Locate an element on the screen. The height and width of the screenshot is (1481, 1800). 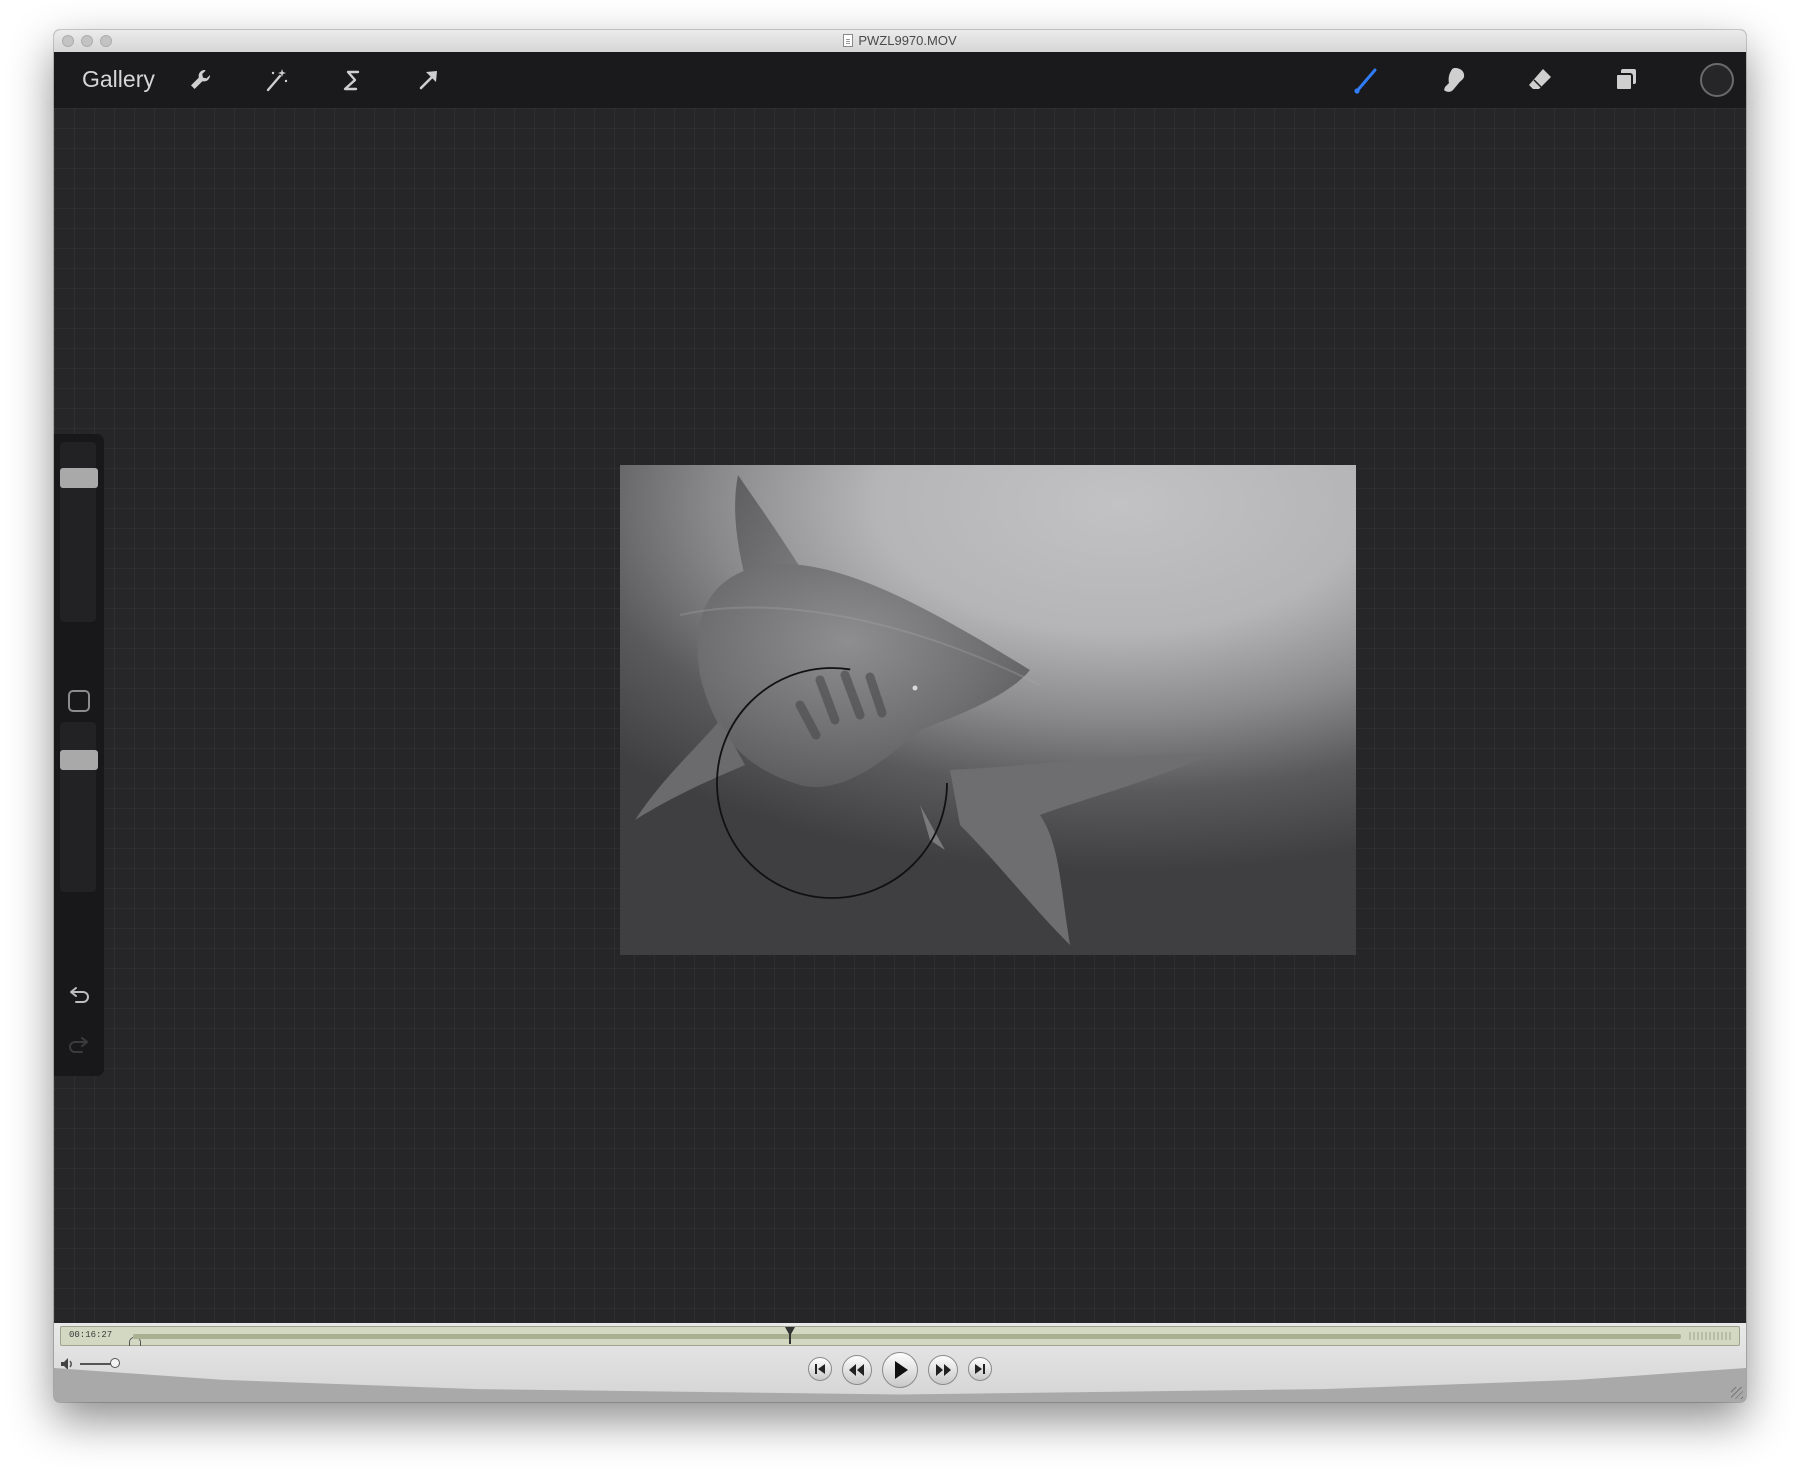
magic-wand-icon is located at coordinates (276, 80).